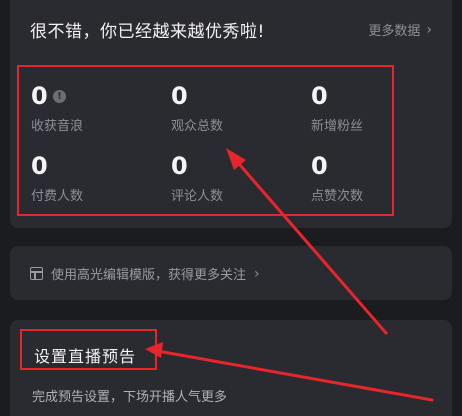  I want to click on arrow-to-live-preview, so click(292, 375).